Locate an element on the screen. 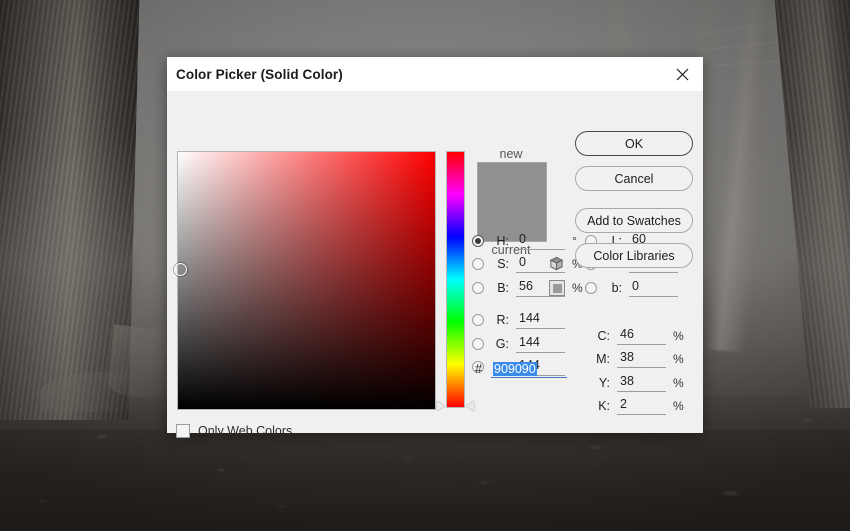  input-k: 2 is located at coordinates (641, 406).